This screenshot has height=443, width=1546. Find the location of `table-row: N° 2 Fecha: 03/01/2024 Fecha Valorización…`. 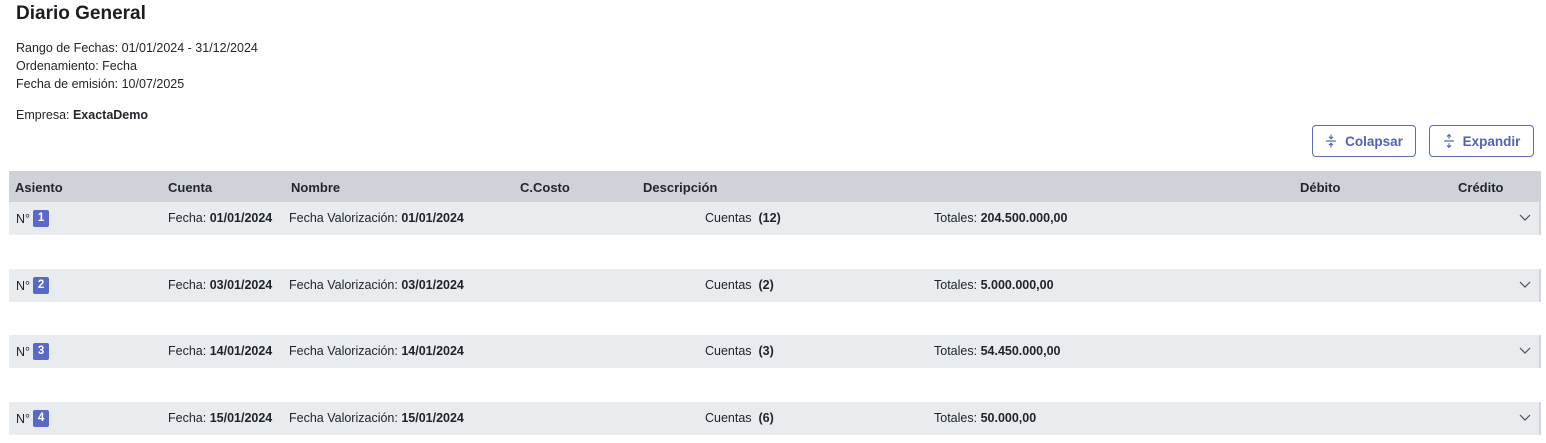

table-row: N° 2 Fecha: 03/01/2024 Fecha Valorización… is located at coordinates (775, 285).